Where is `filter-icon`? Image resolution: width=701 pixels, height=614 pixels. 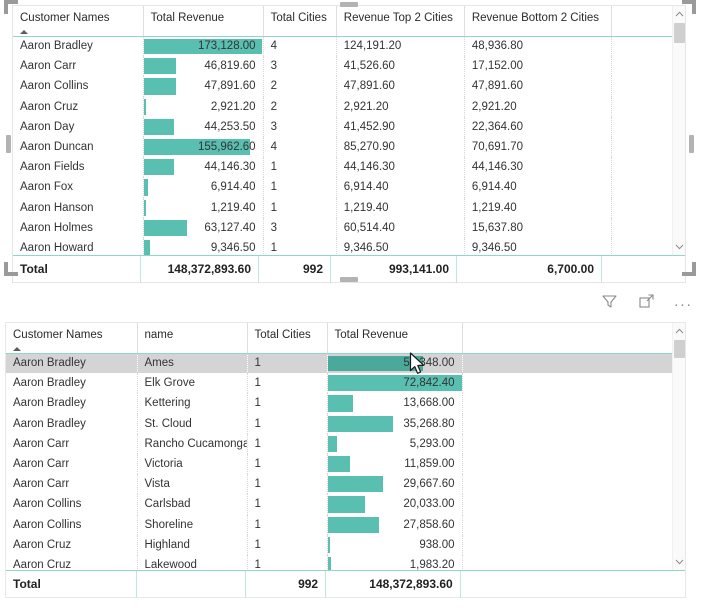
filter-icon is located at coordinates (609, 301).